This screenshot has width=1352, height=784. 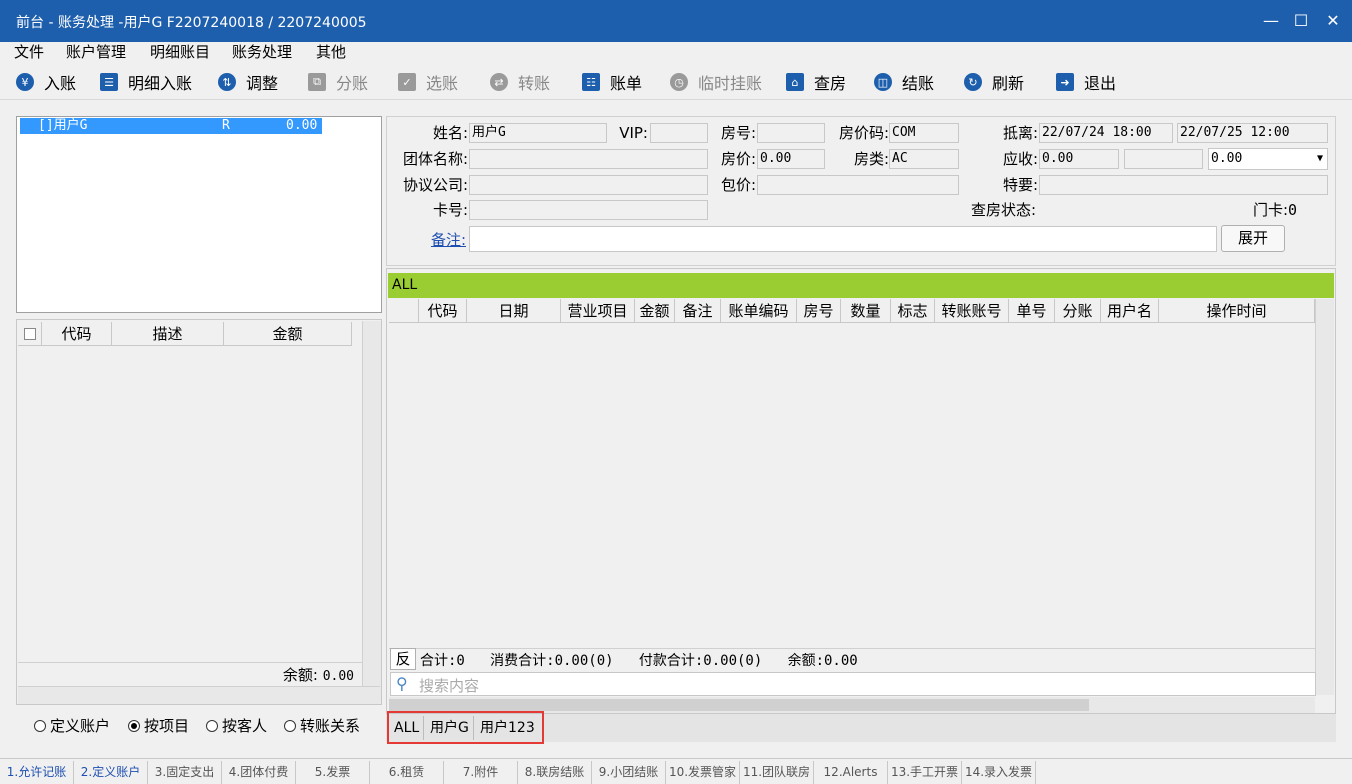 What do you see at coordinates (703, 772) in the screenshot?
I see `bottom-tab-invoice-manager: 10.发票管家` at bounding box center [703, 772].